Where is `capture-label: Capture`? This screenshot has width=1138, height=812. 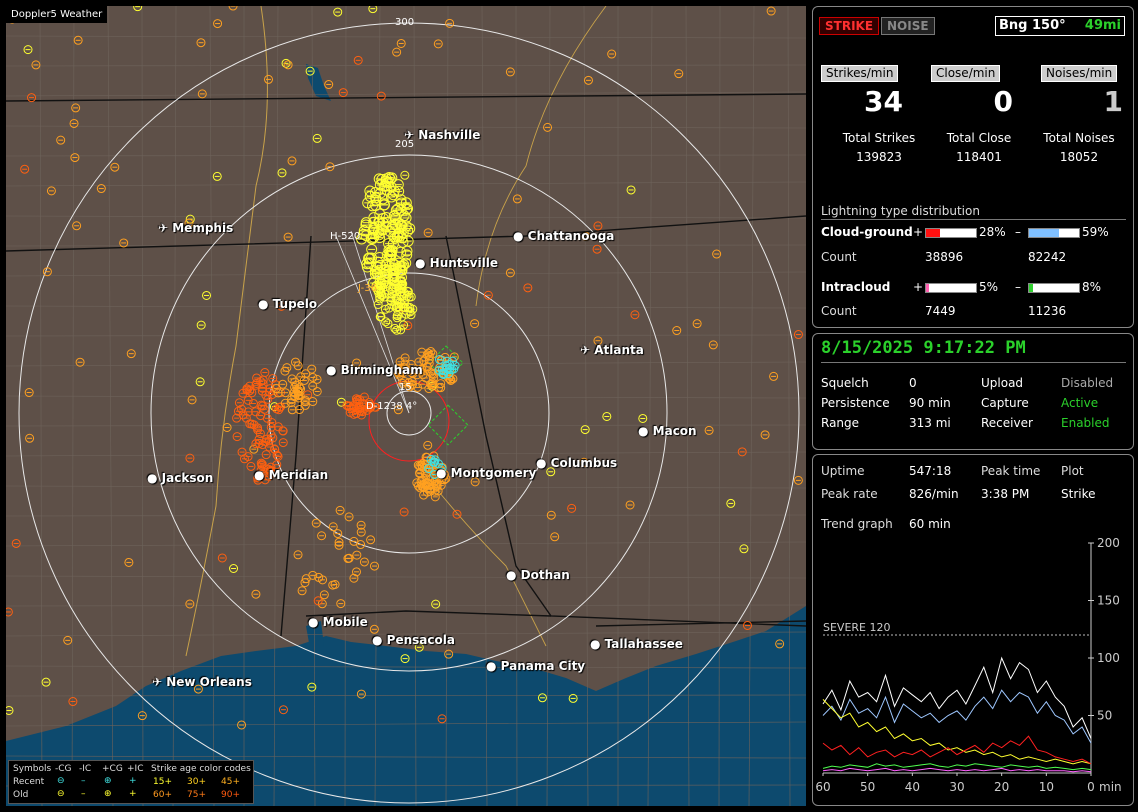 capture-label: Capture is located at coordinates (1005, 403).